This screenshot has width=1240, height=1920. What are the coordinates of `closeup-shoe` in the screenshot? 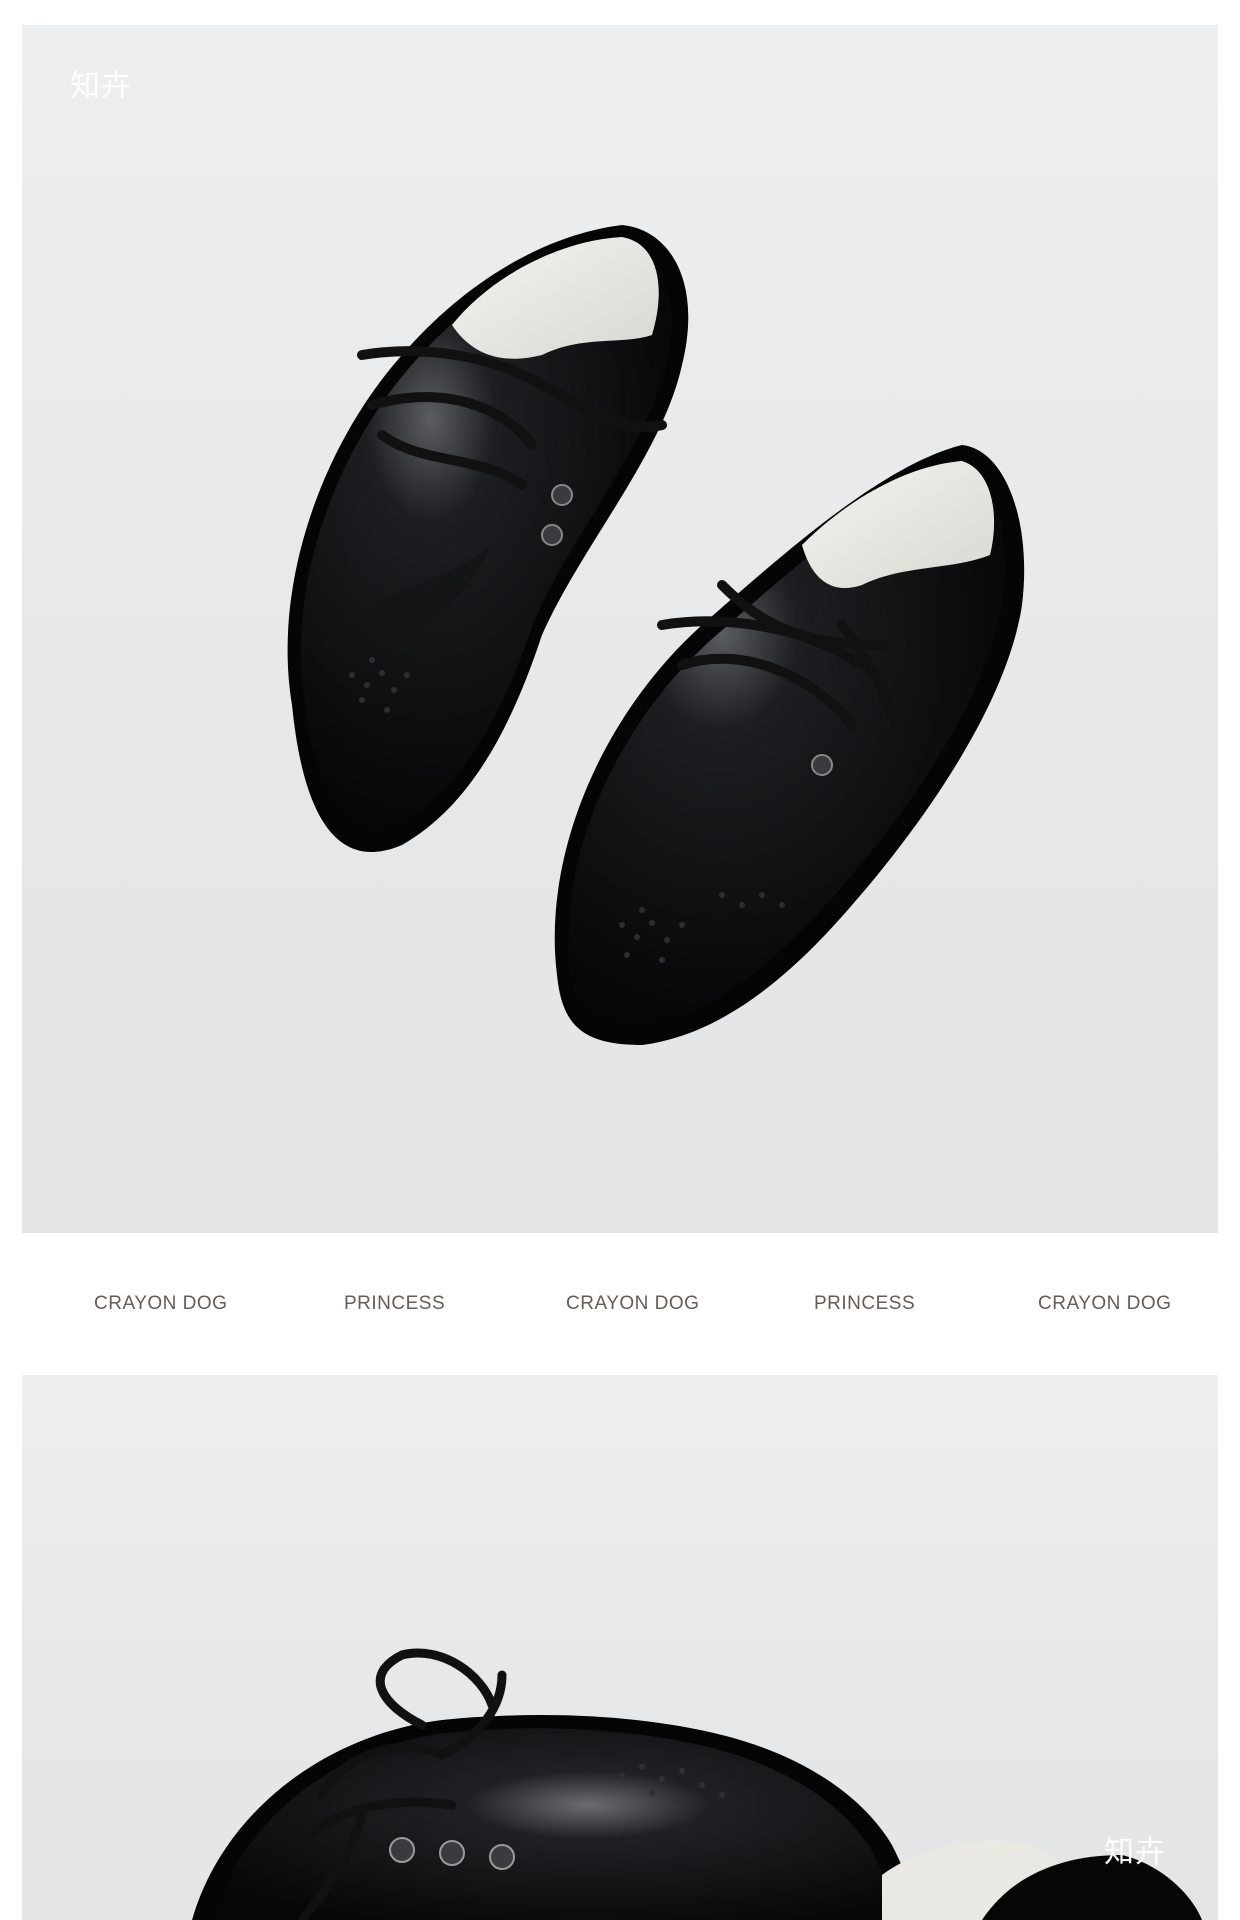 It's located at (697, 1784).